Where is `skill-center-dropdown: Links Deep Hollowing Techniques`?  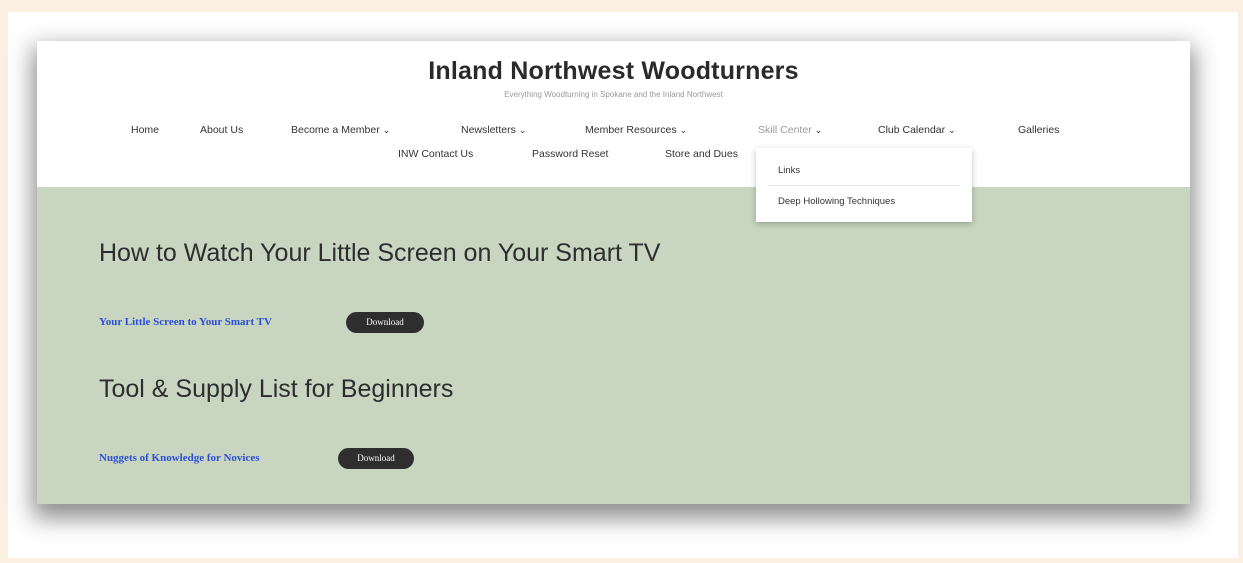 skill-center-dropdown: Links Deep Hollowing Techniques is located at coordinates (864, 185).